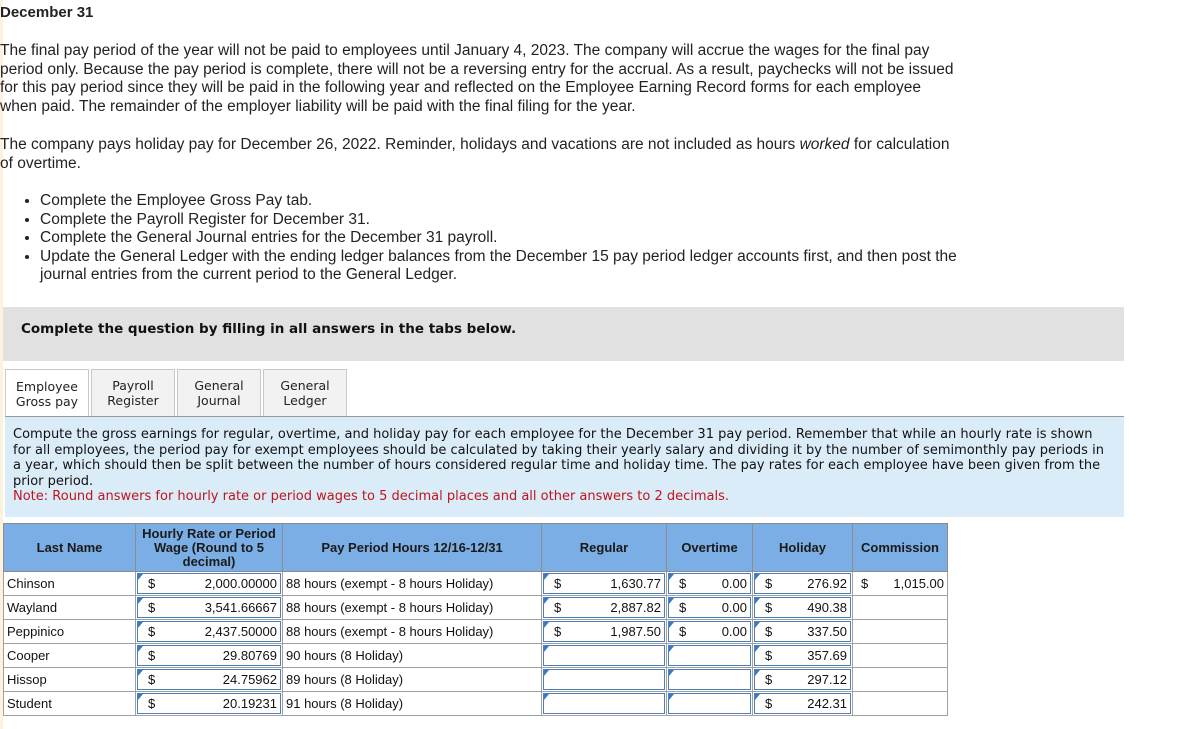  What do you see at coordinates (918, 583) in the screenshot?
I see `commission-value: 1,015.00` at bounding box center [918, 583].